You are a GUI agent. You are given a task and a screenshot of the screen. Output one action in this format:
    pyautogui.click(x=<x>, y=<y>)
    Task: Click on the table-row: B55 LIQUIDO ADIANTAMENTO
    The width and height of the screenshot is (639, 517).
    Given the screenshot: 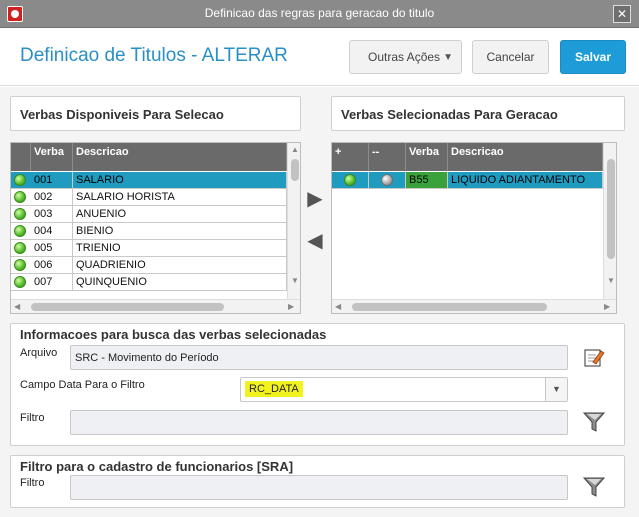 What is the action you would take?
    pyautogui.click(x=467, y=180)
    